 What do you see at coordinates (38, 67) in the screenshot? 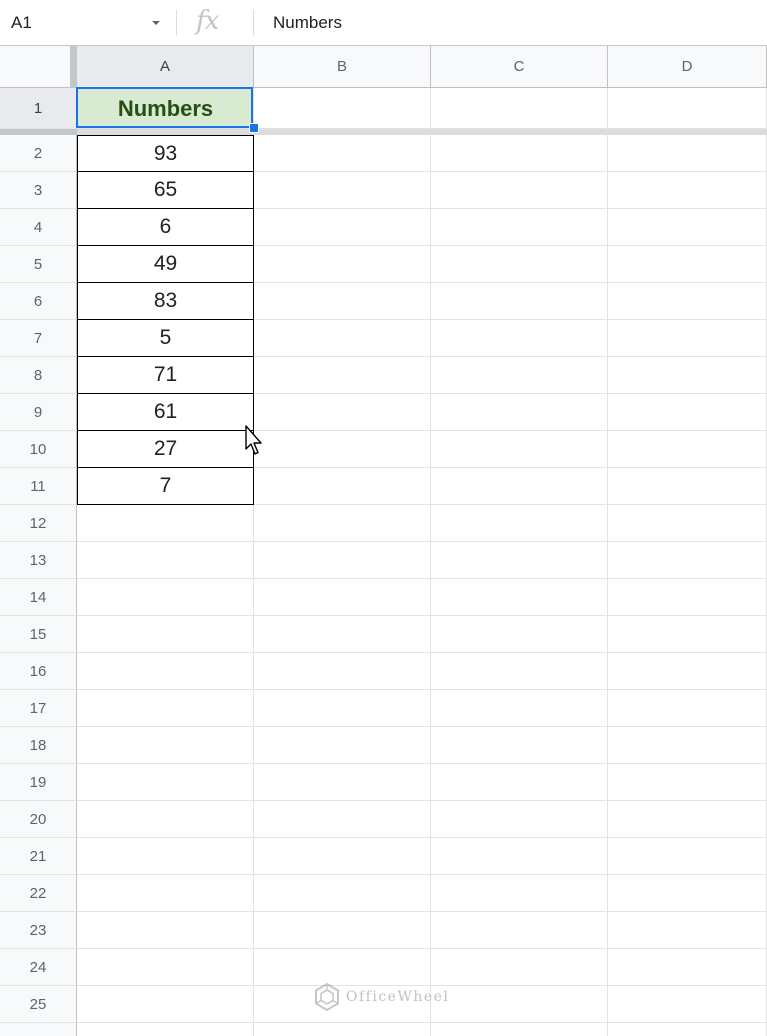
I see `select-all-corner` at bounding box center [38, 67].